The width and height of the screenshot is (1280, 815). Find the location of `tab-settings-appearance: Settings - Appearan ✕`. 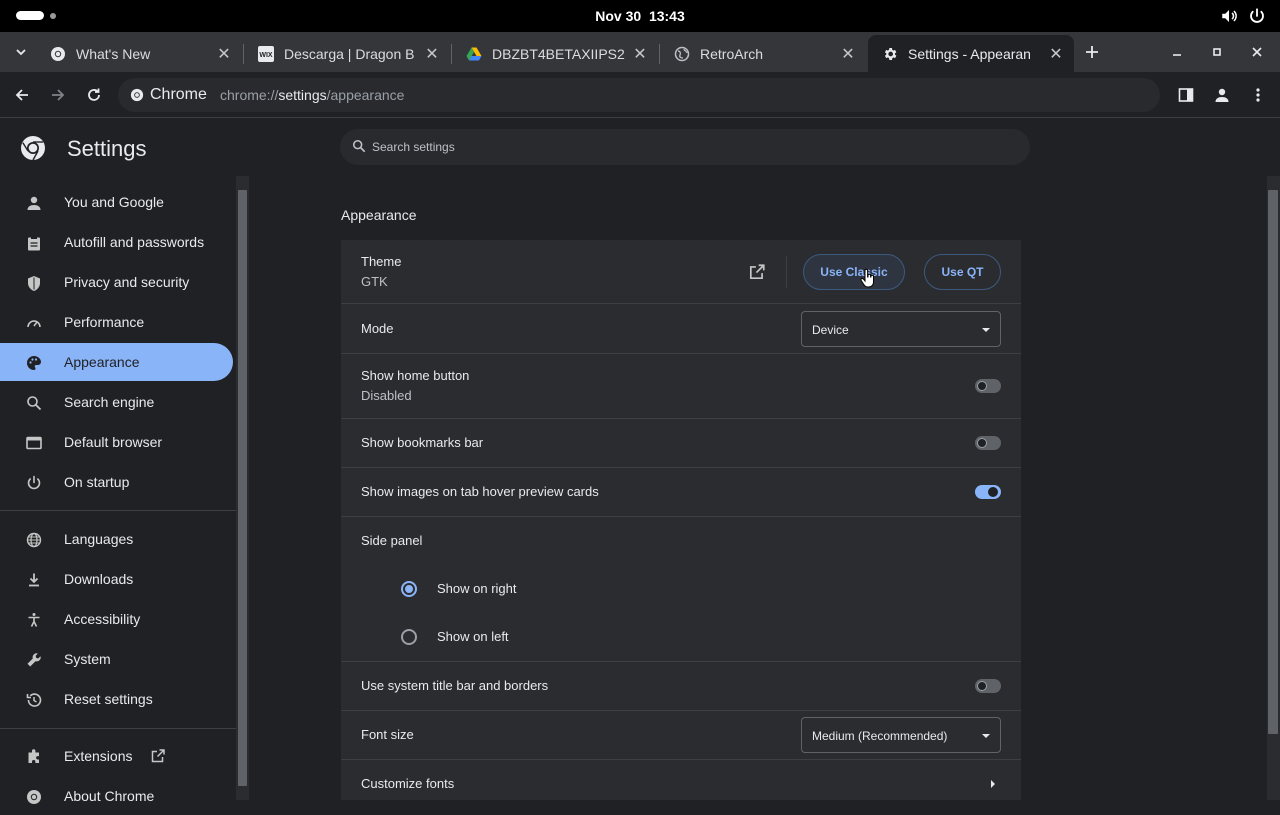

tab-settings-appearance: Settings - Appearan ✕ is located at coordinates (971, 53).